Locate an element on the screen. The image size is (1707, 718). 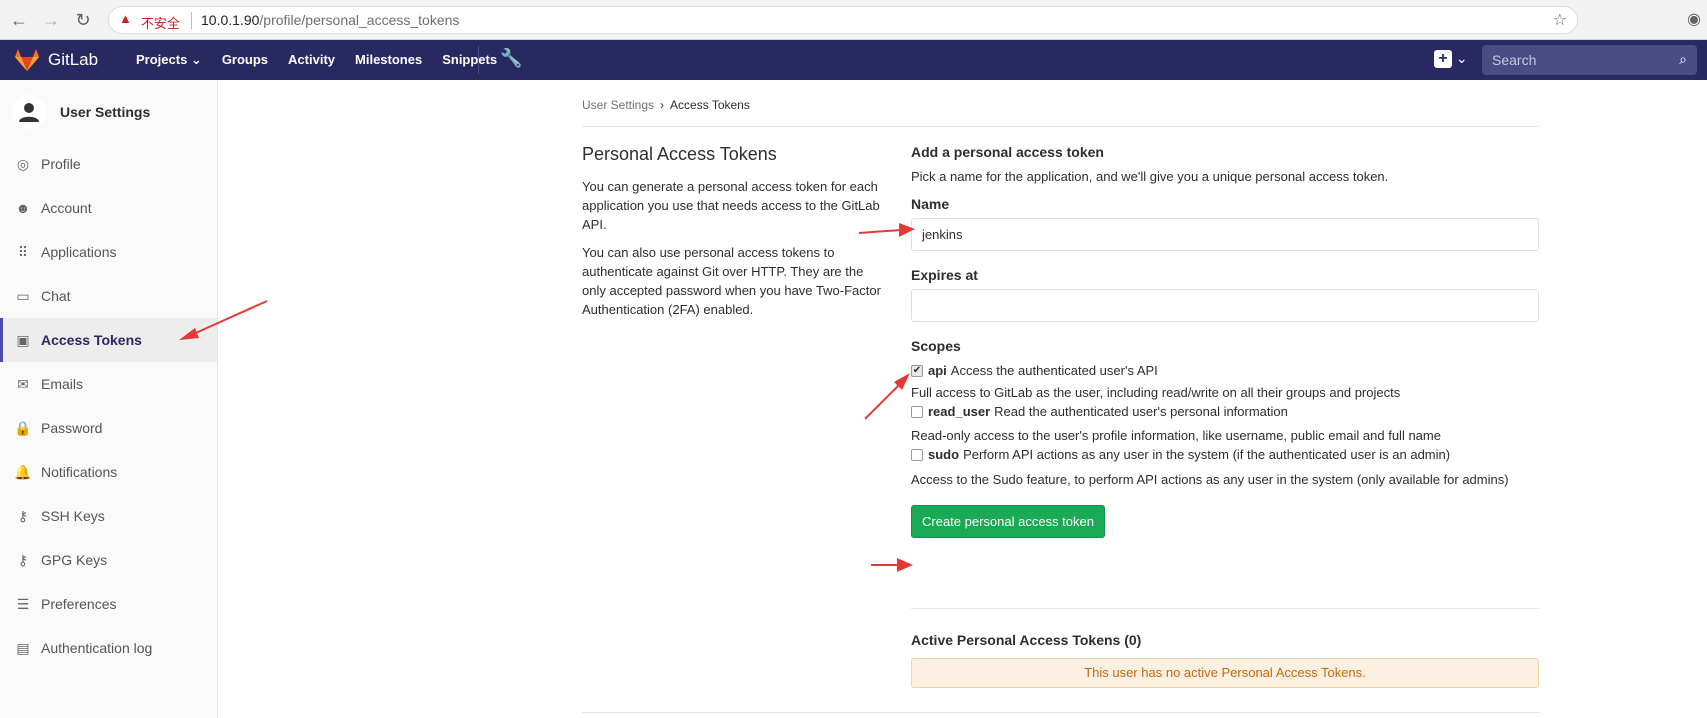
sidebar-item-gpg-keys: ⚷ GPG Keys is located at coordinates (108, 560).